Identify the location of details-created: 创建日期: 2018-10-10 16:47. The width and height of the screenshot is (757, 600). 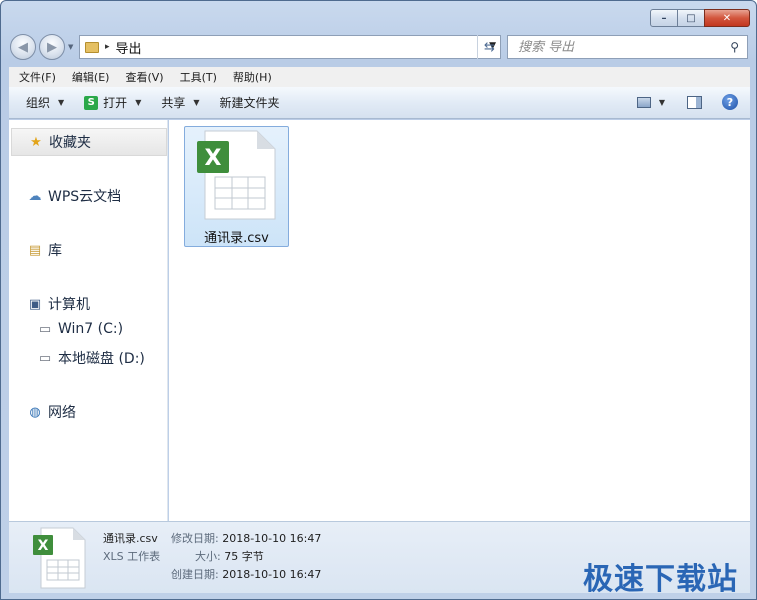
(246, 574).